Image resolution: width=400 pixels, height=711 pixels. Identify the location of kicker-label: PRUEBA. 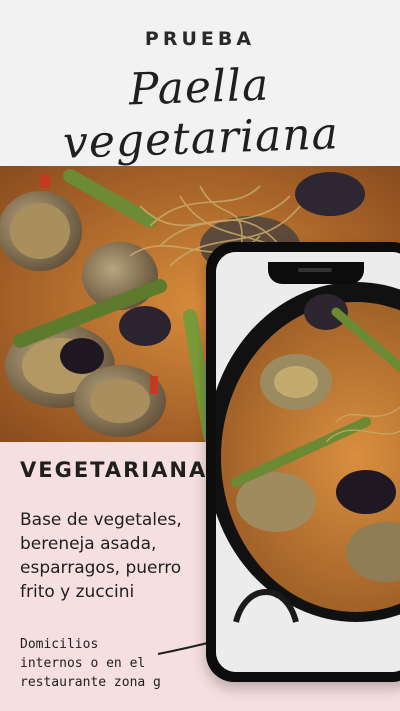
(200, 39).